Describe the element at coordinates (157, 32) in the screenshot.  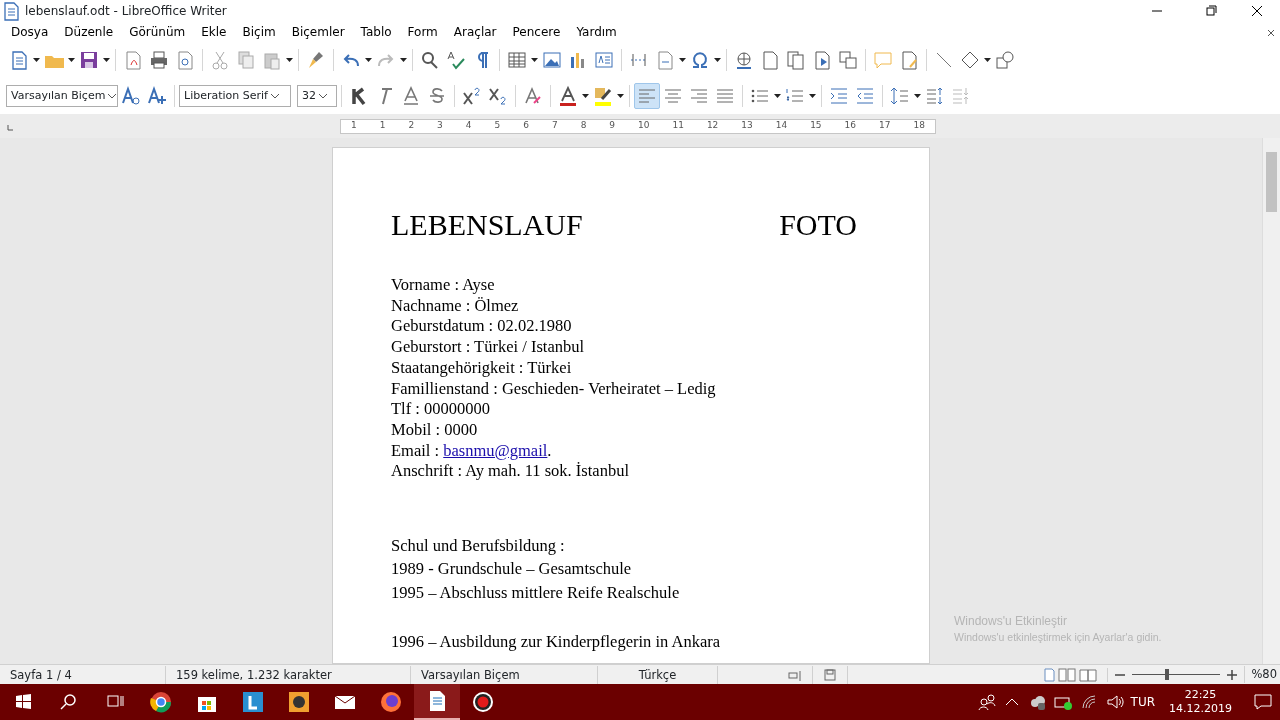
I see `menu-item: Görünüm` at that location.